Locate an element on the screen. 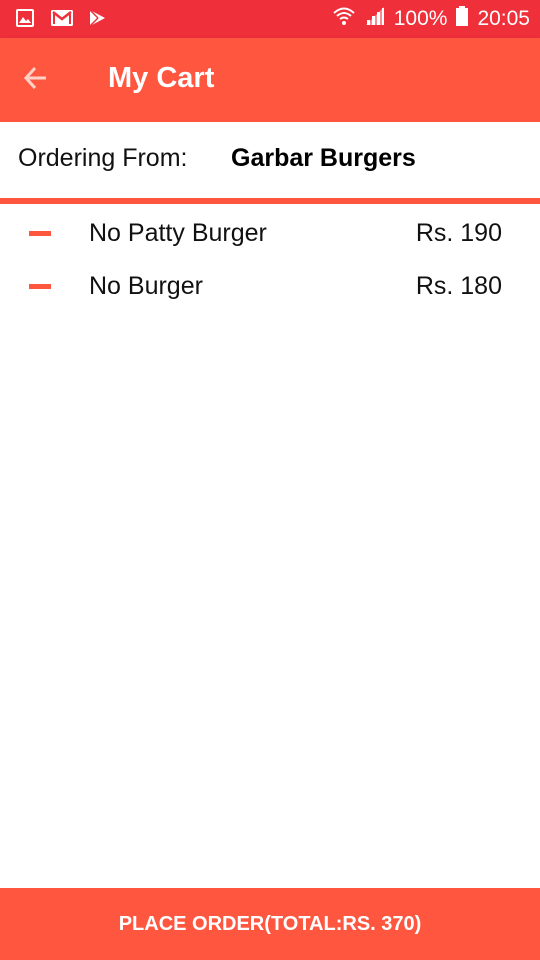 This screenshot has height=960, width=540. play-store-icon is located at coordinates (97, 18).